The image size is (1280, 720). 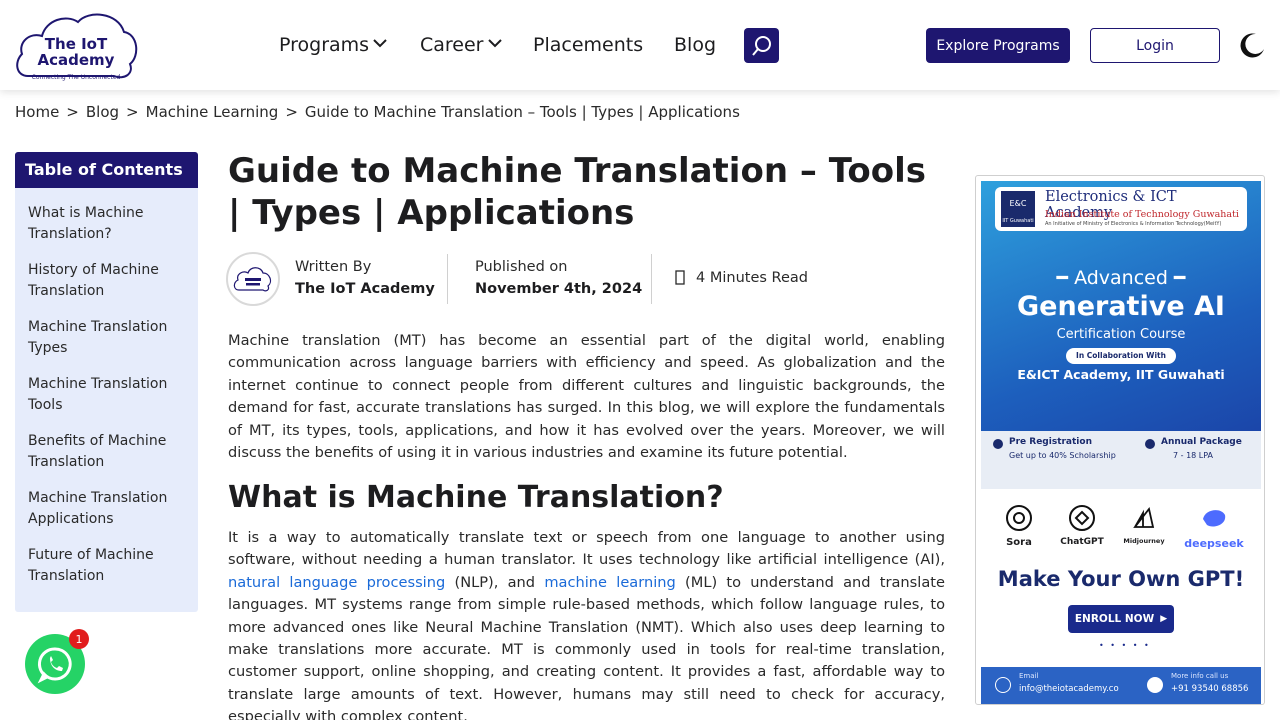 What do you see at coordinates (324, 45) in the screenshot?
I see `nav-programs-label: Programs` at bounding box center [324, 45].